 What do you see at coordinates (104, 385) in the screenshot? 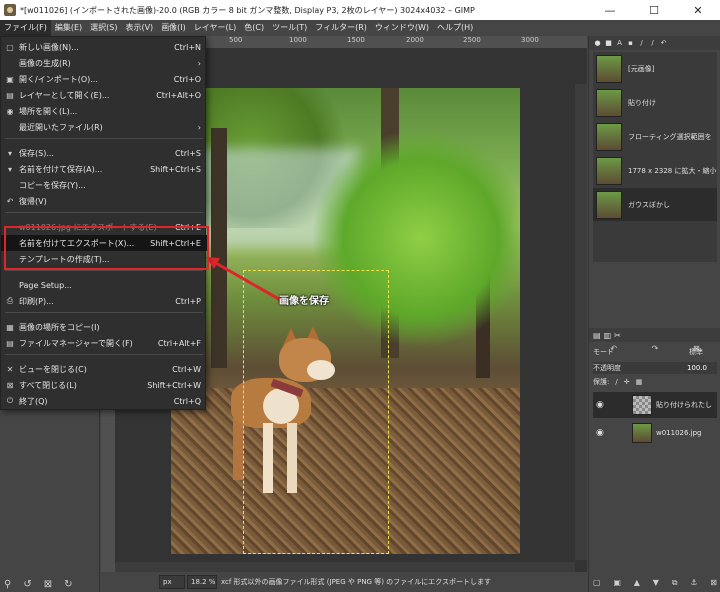
I see `menu-item-close-all: ⊠ すべて閉じる(L) Shift+Ctrl+W` at bounding box center [104, 385].